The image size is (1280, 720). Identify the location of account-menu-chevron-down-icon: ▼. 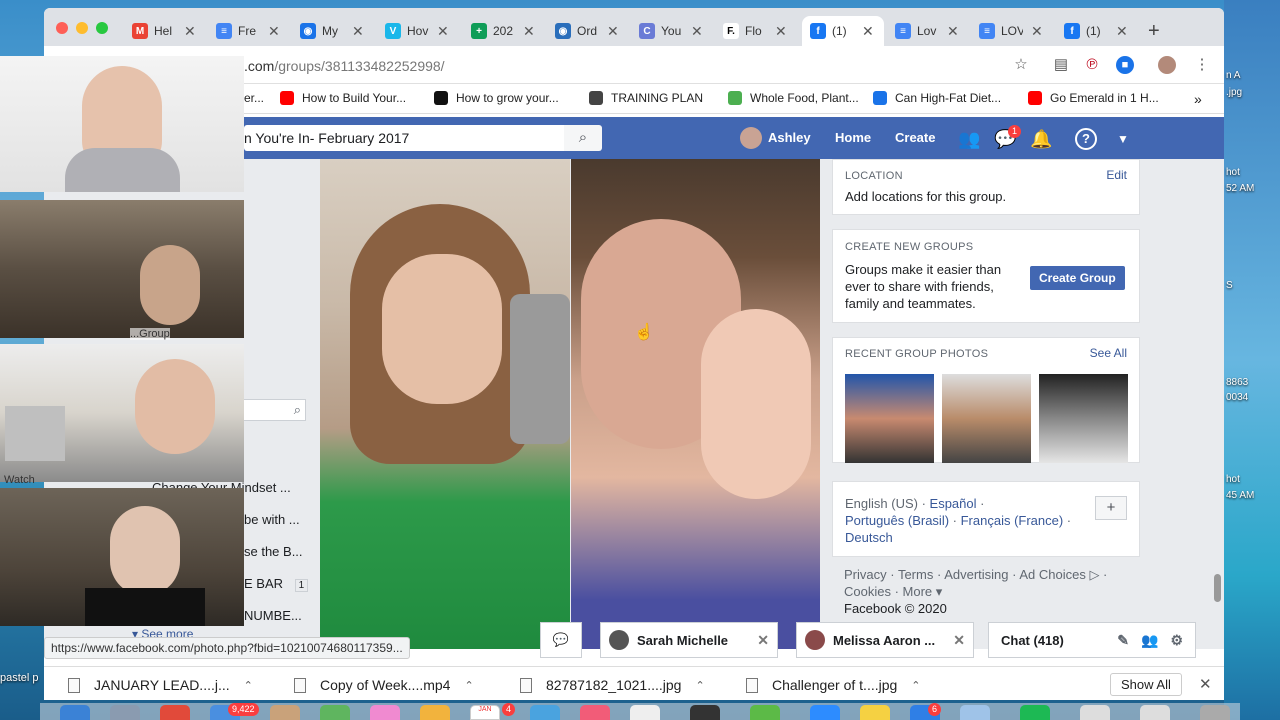
(1123, 139).